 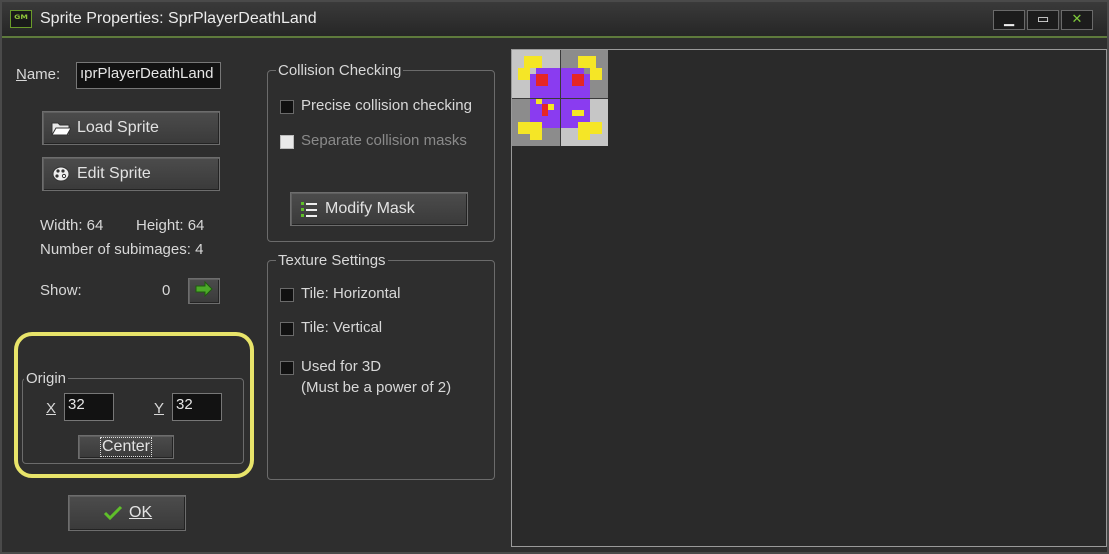 I want to click on modify-mask-button: Modify Mask, so click(x=379, y=209).